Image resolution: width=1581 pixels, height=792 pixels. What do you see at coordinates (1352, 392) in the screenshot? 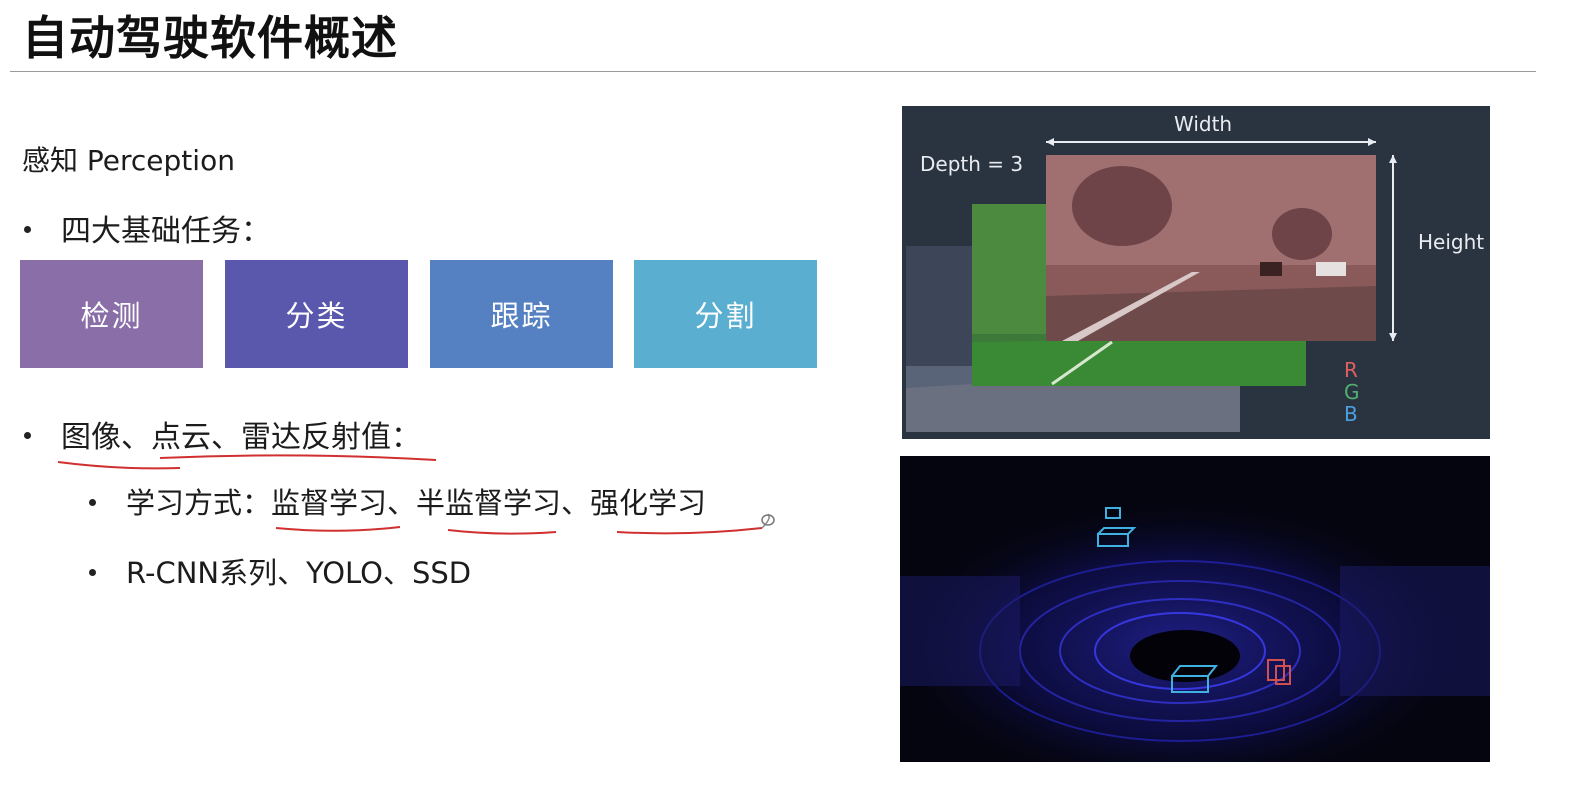
I see `channel-g-label: G` at bounding box center [1352, 392].